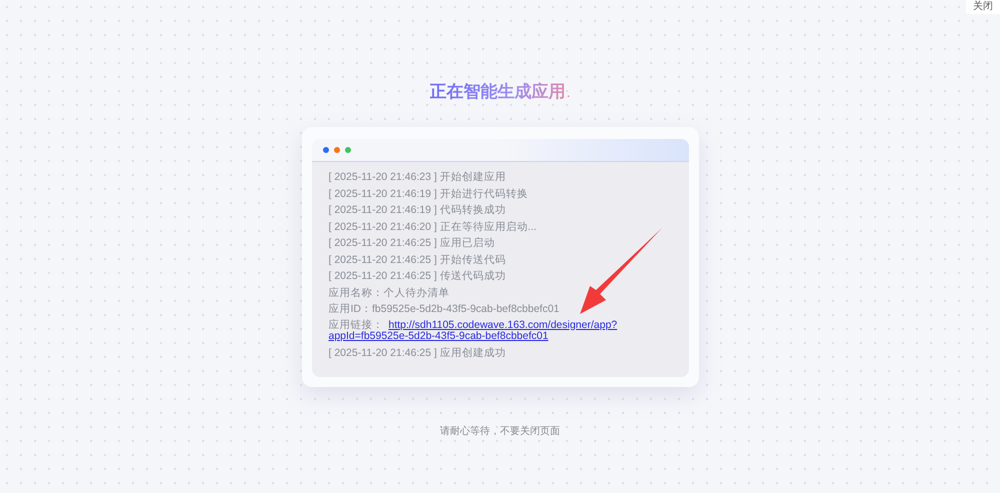 This screenshot has width=1000, height=493. Describe the element at coordinates (503, 324) in the screenshot. I see `app-link: http://sdh1105.codewave.163.com/designer/app?` at that location.